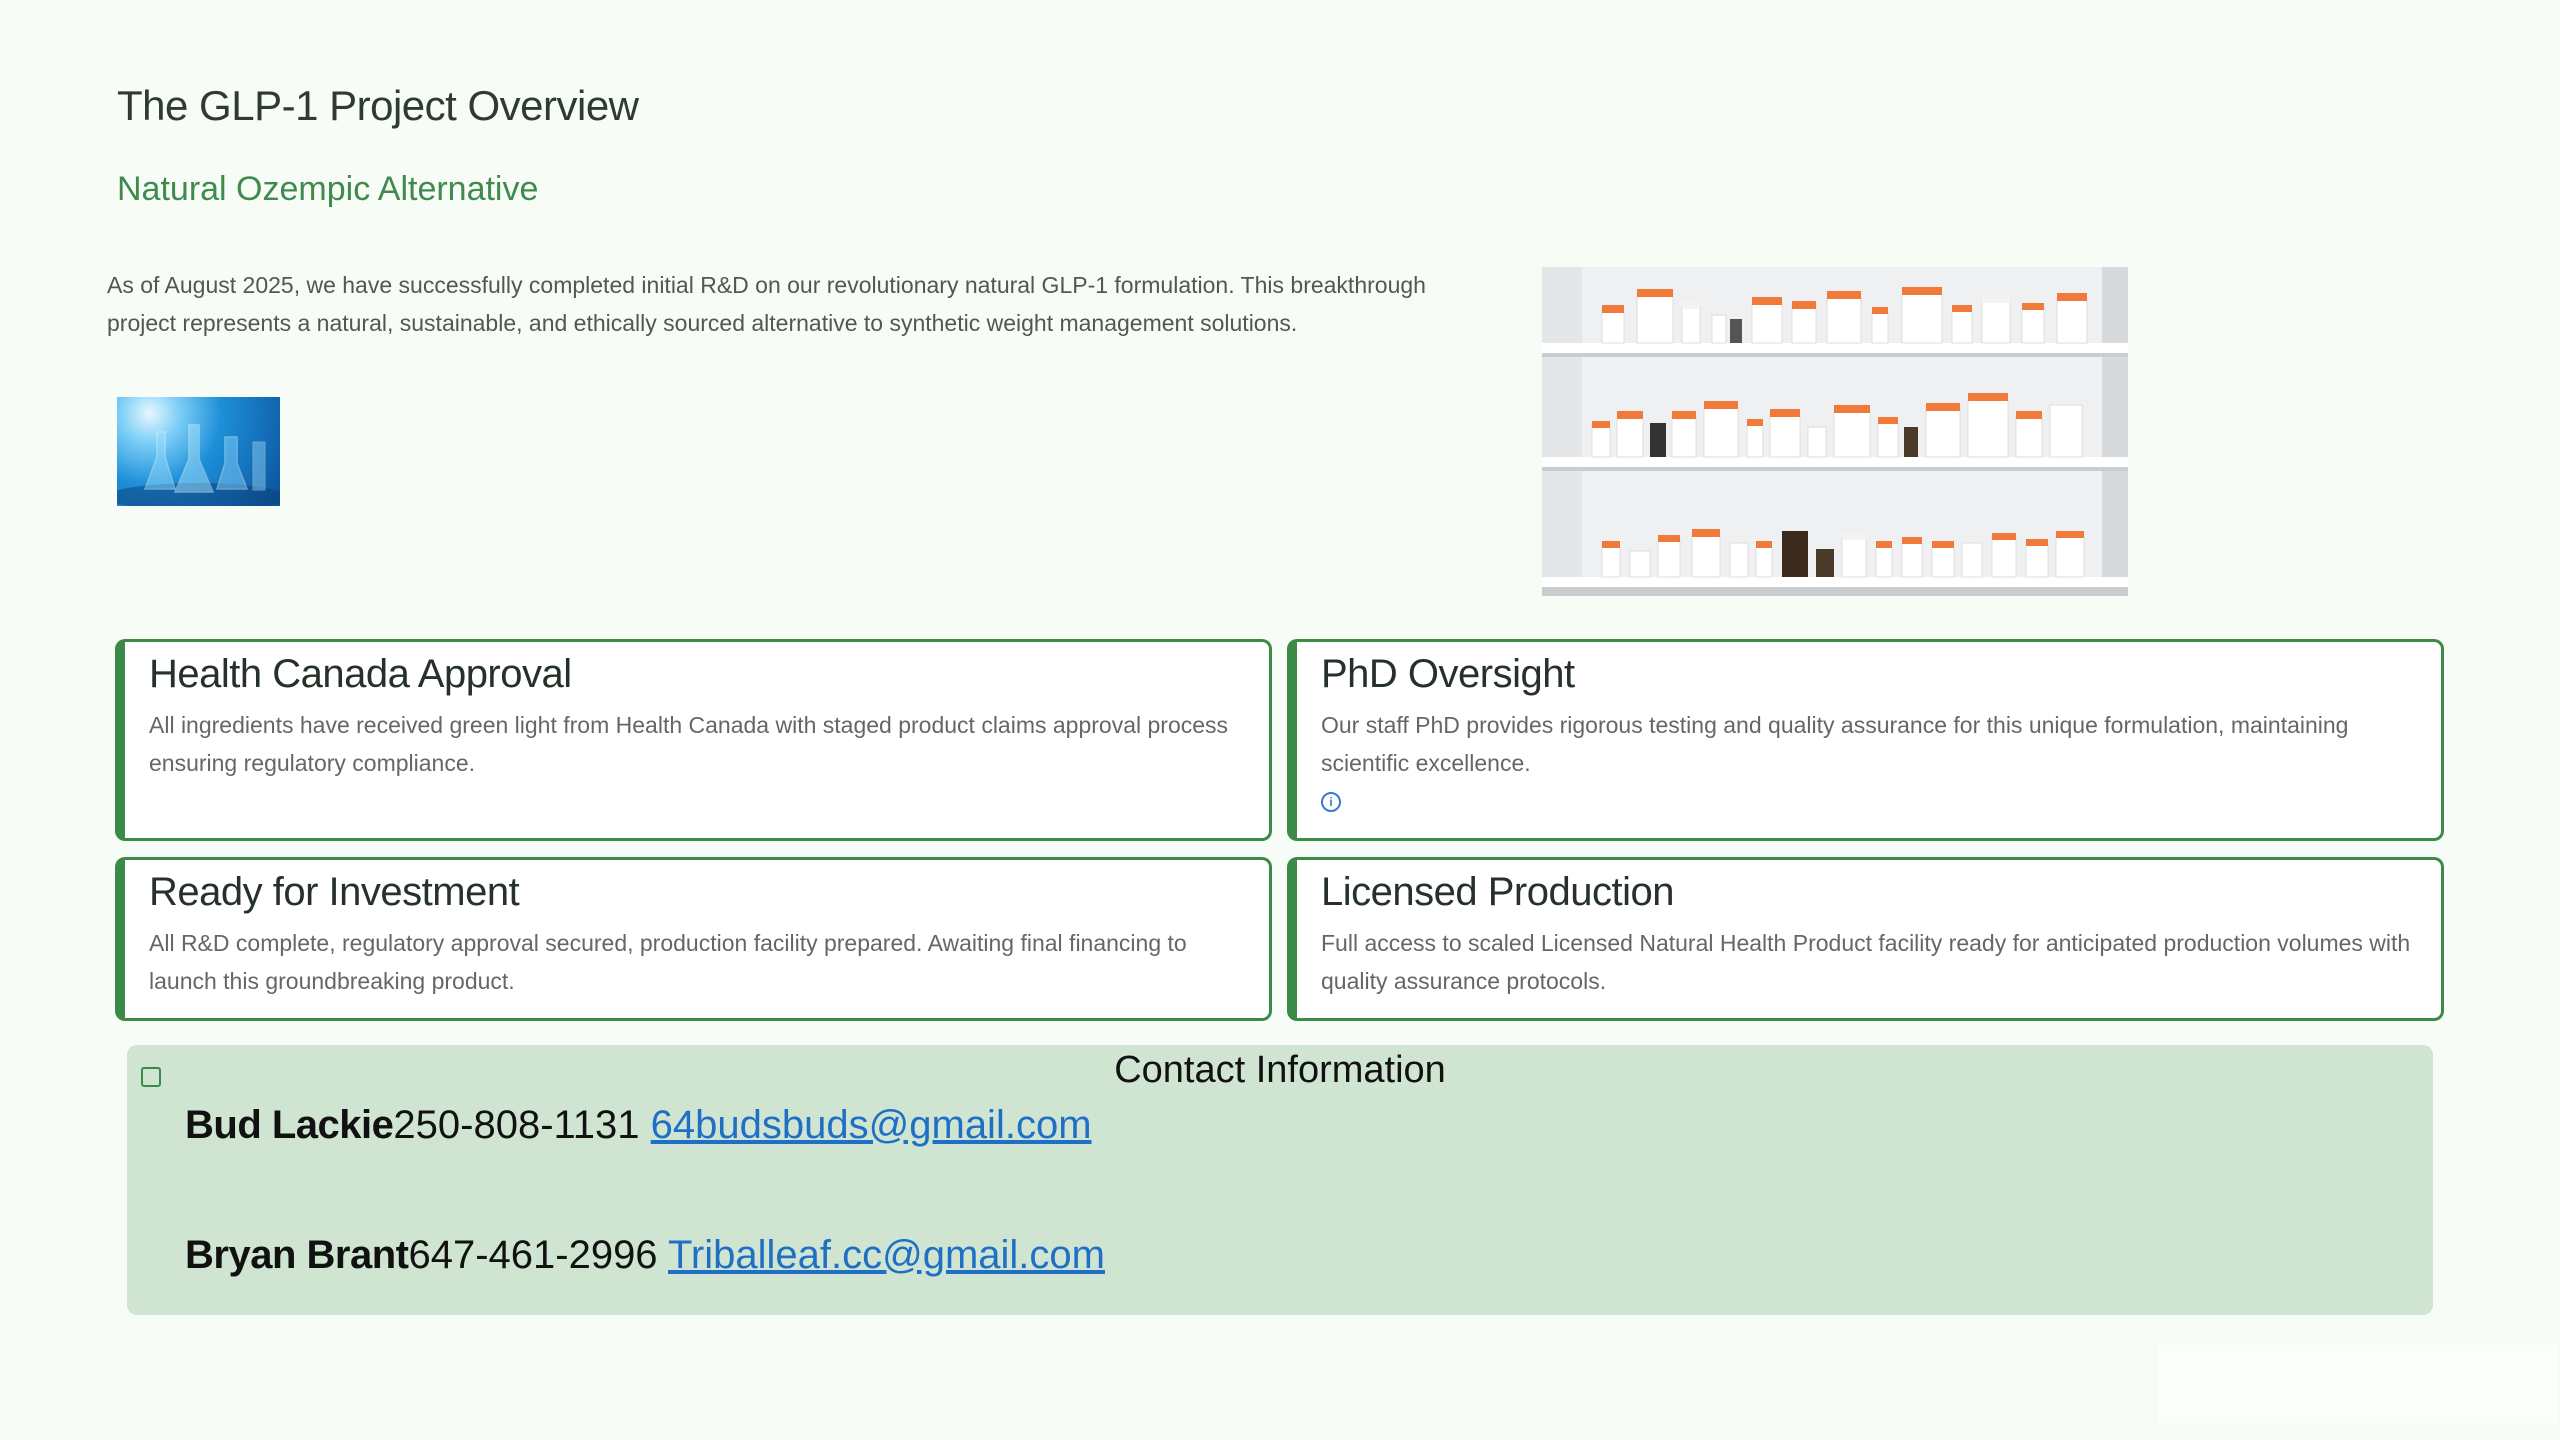  I want to click on card-title: Licensed Production, so click(1497, 892).